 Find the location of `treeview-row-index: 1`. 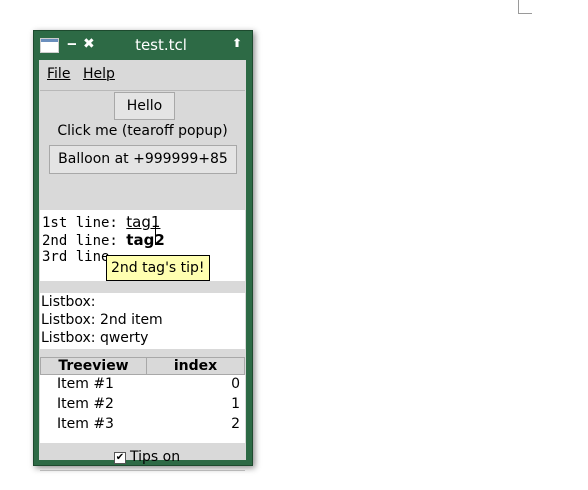

treeview-row-index: 1 is located at coordinates (235, 404).